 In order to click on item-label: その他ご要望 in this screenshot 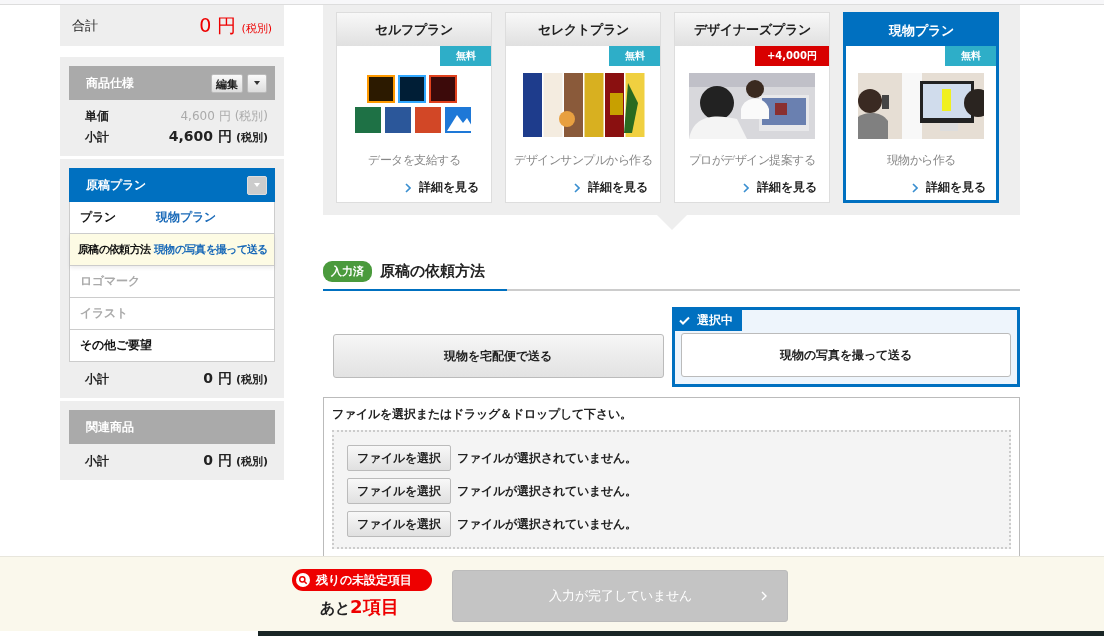, I will do `click(116, 345)`.